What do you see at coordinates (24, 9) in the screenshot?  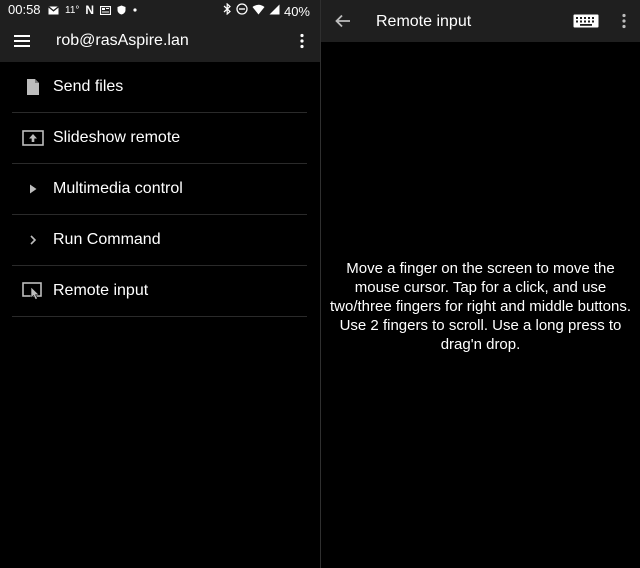 I see `status-time: 00:58` at bounding box center [24, 9].